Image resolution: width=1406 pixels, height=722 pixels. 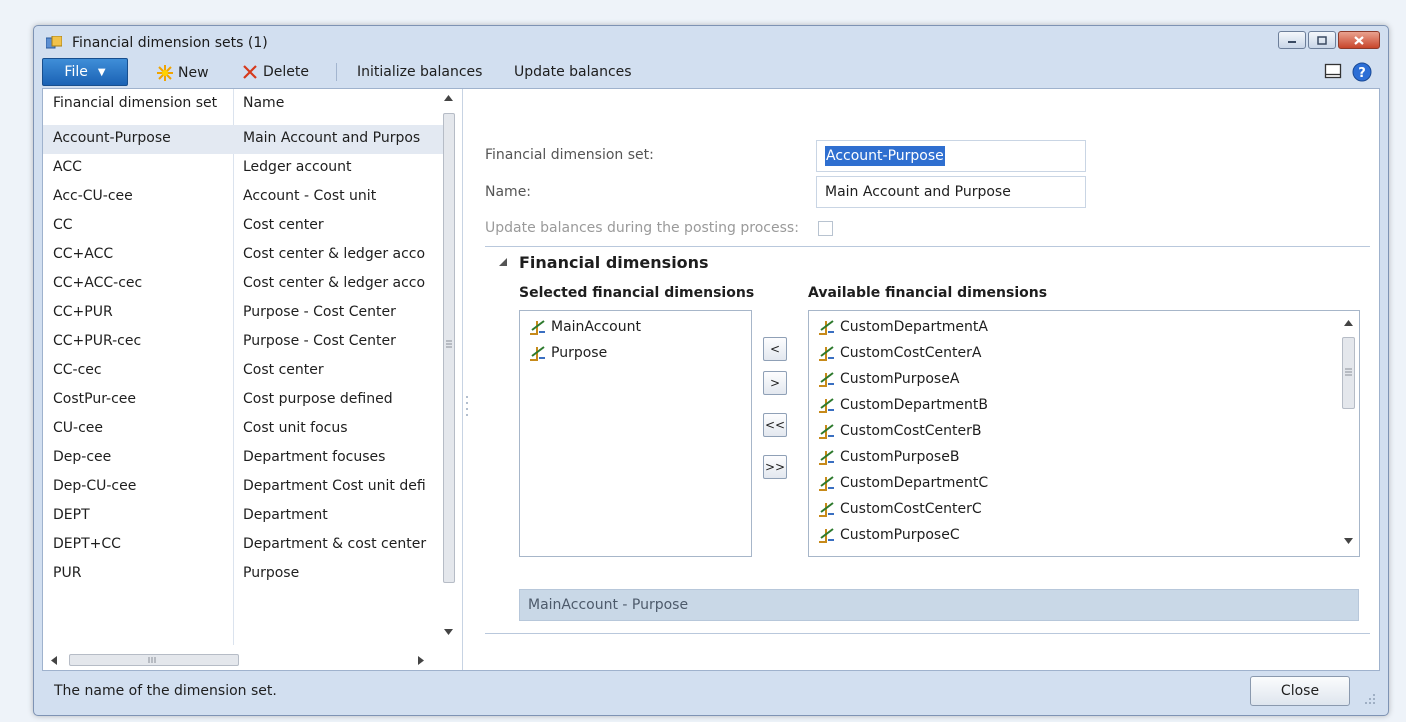 What do you see at coordinates (182, 73) in the screenshot?
I see `new-button: New` at bounding box center [182, 73].